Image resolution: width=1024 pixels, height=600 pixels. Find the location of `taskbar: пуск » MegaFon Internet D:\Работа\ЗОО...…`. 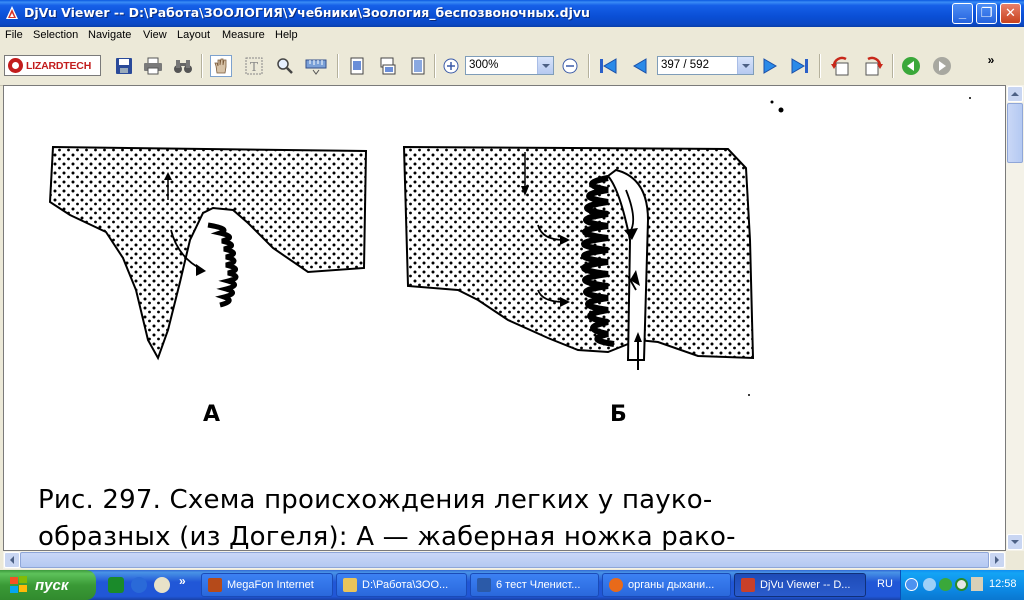

taskbar: пуск » MegaFon Internet D:\Работа\ЗОО...… is located at coordinates (512, 585).